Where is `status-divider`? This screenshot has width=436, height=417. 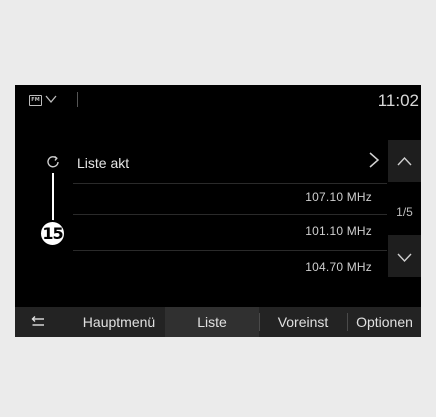 status-divider is located at coordinates (77, 99).